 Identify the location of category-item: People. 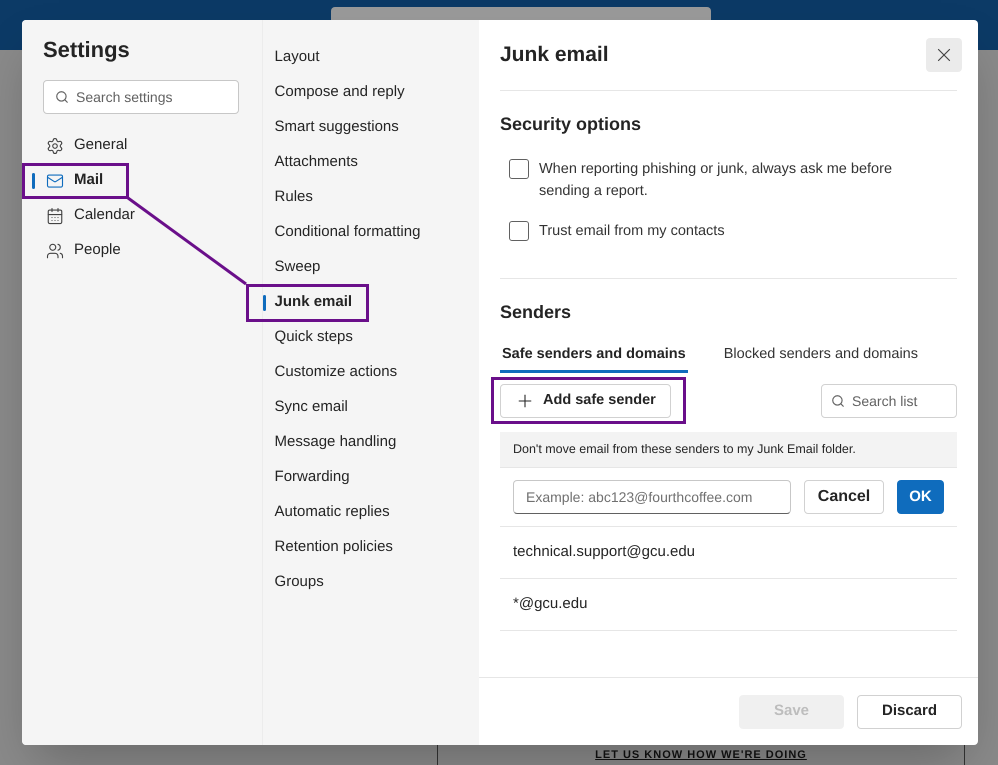
(130, 250).